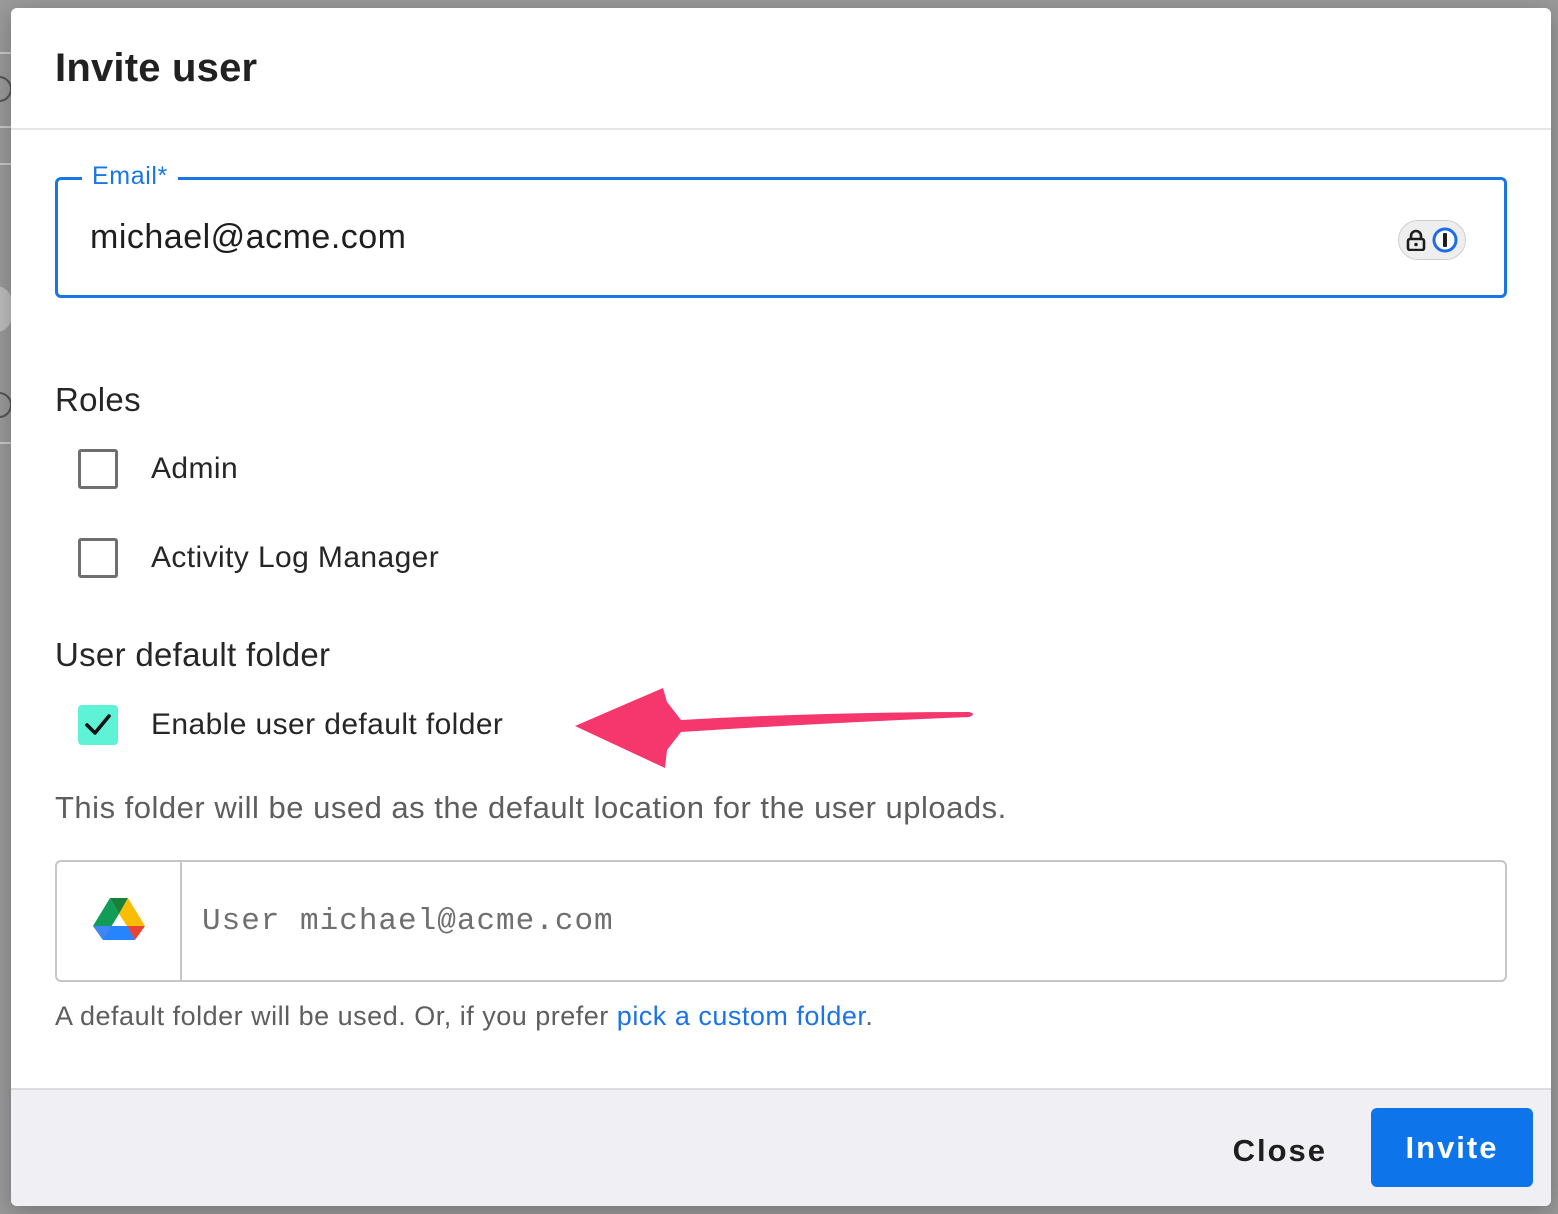 This screenshot has height=1214, width=1558. What do you see at coordinates (130, 176) in the screenshot?
I see `email-label: Email*` at bounding box center [130, 176].